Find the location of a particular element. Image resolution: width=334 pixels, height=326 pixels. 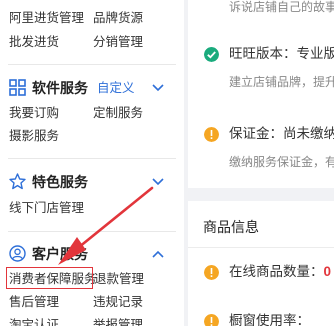

window-usage: 橱窗使用率： is located at coordinates (269, 319).